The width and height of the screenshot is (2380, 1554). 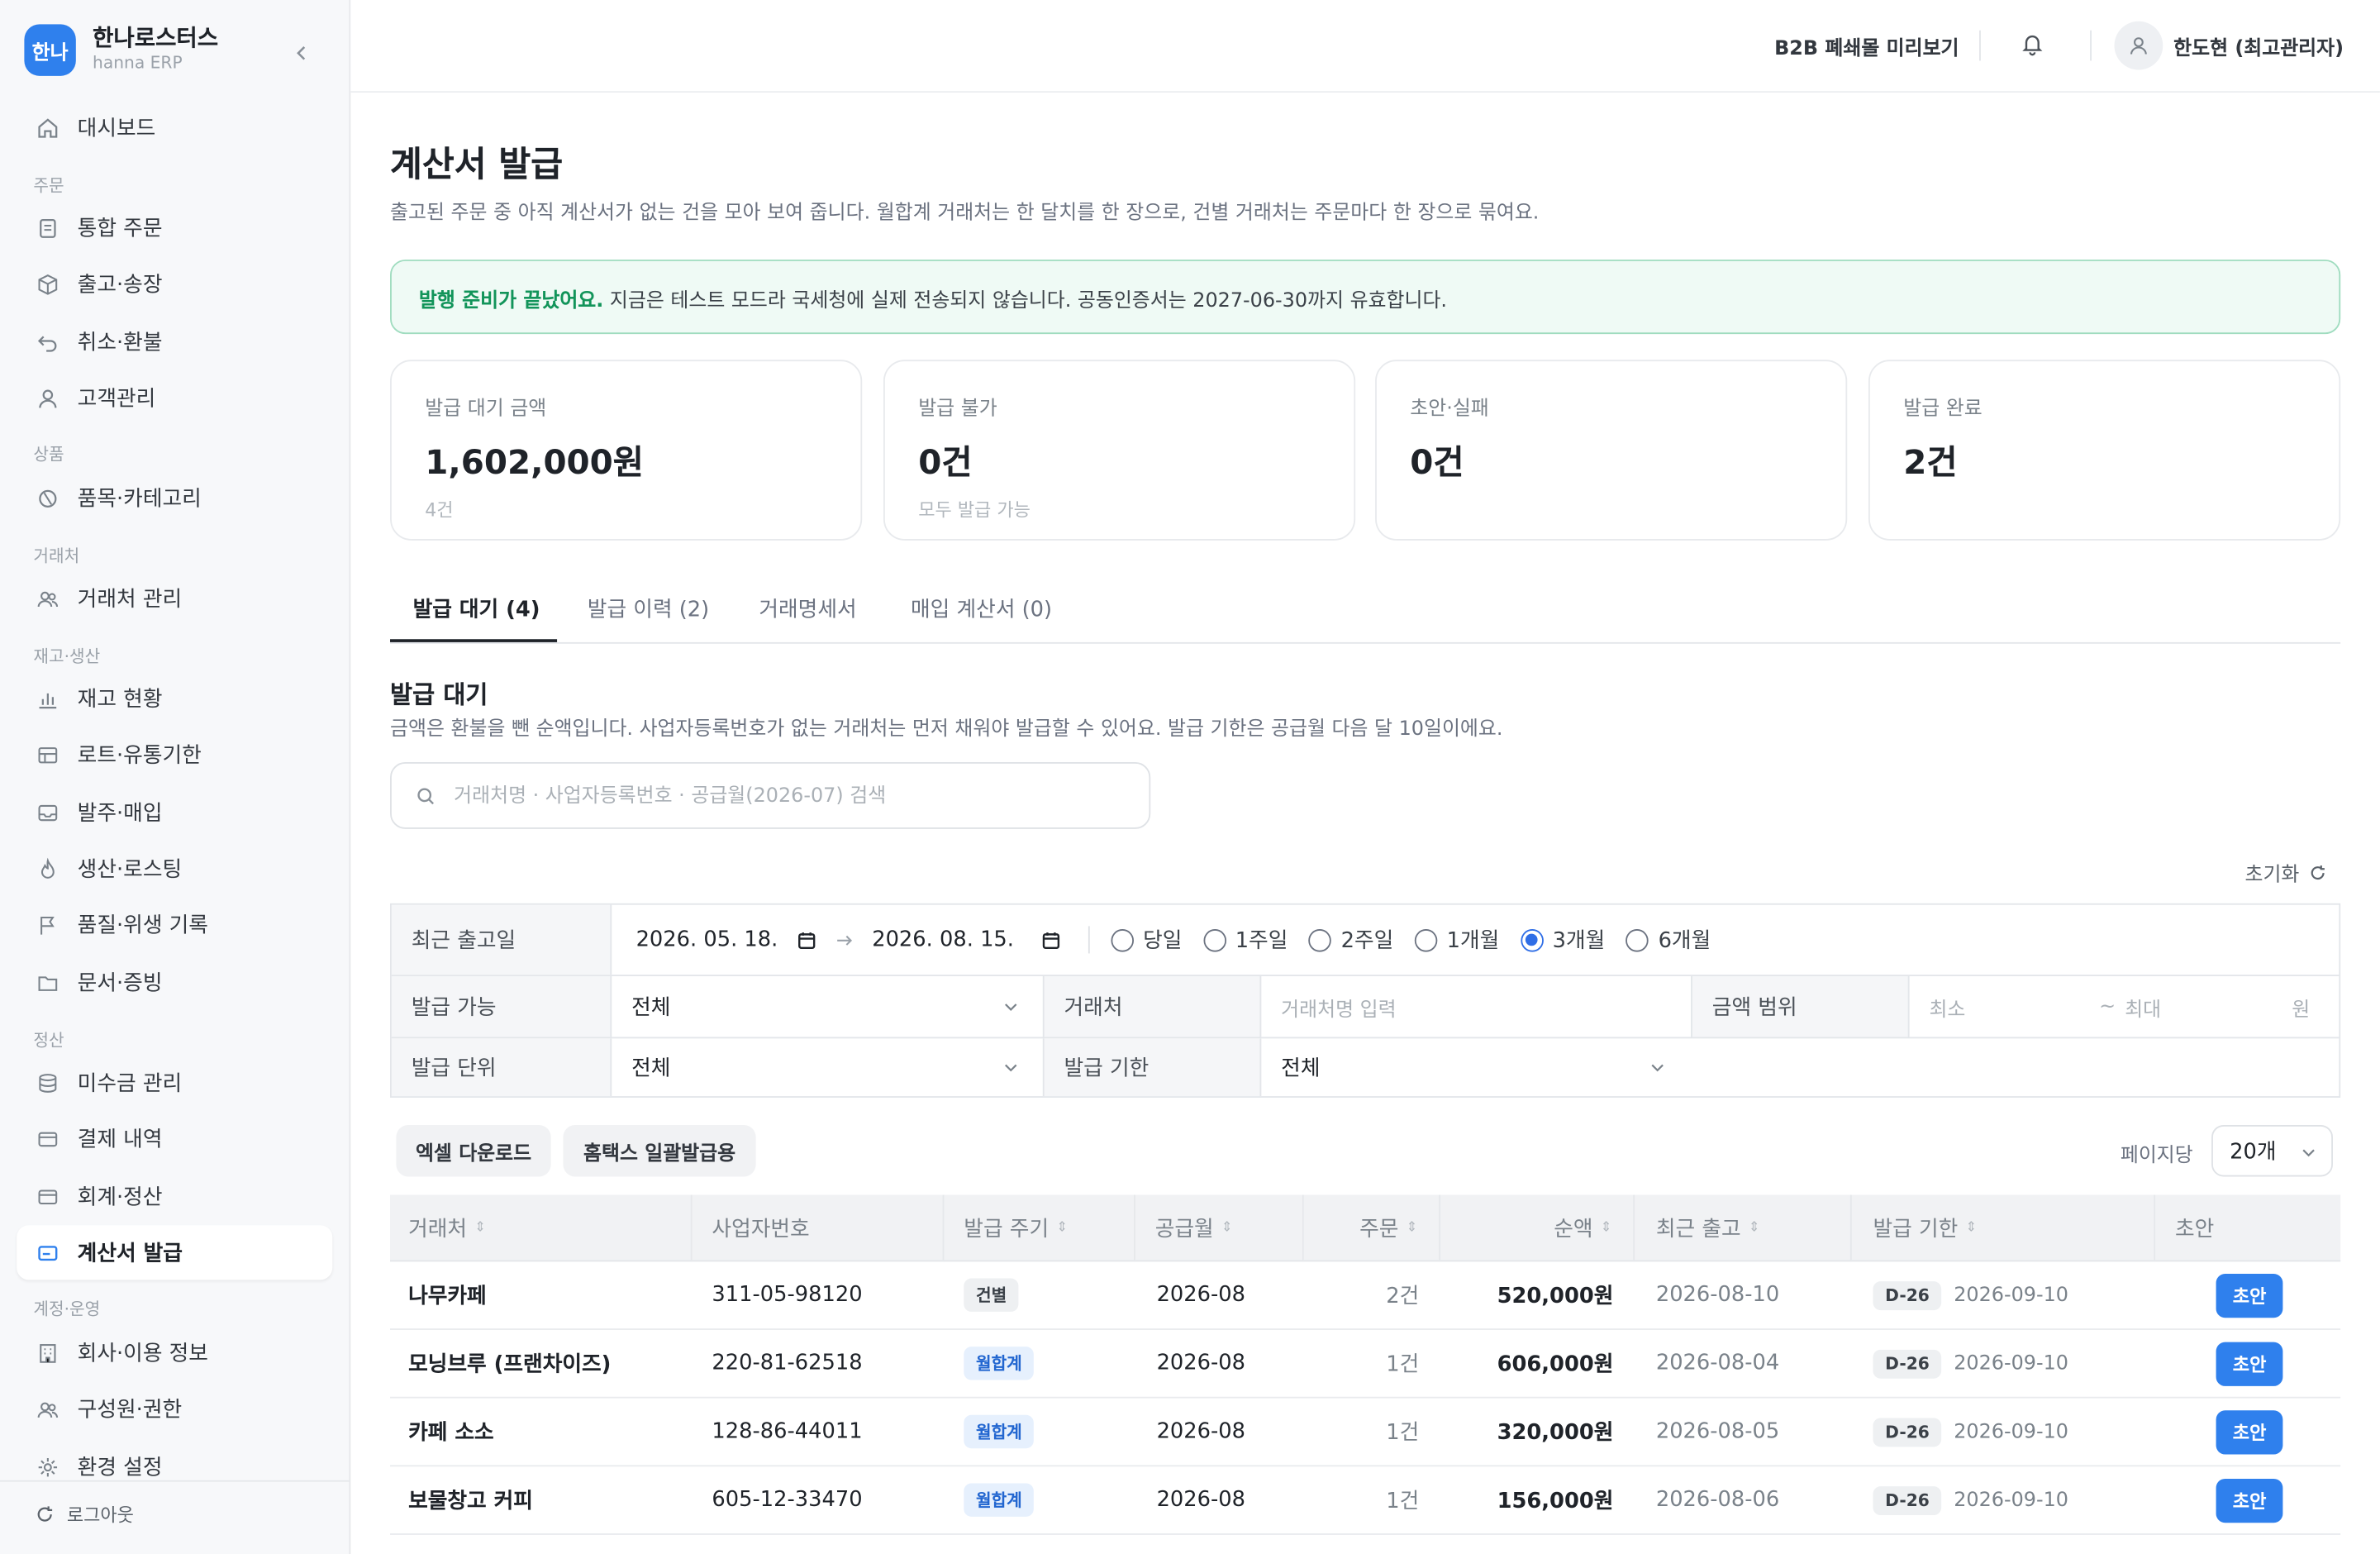 What do you see at coordinates (174, 341) in the screenshot?
I see `sidebar-item-refund: 취소·환불` at bounding box center [174, 341].